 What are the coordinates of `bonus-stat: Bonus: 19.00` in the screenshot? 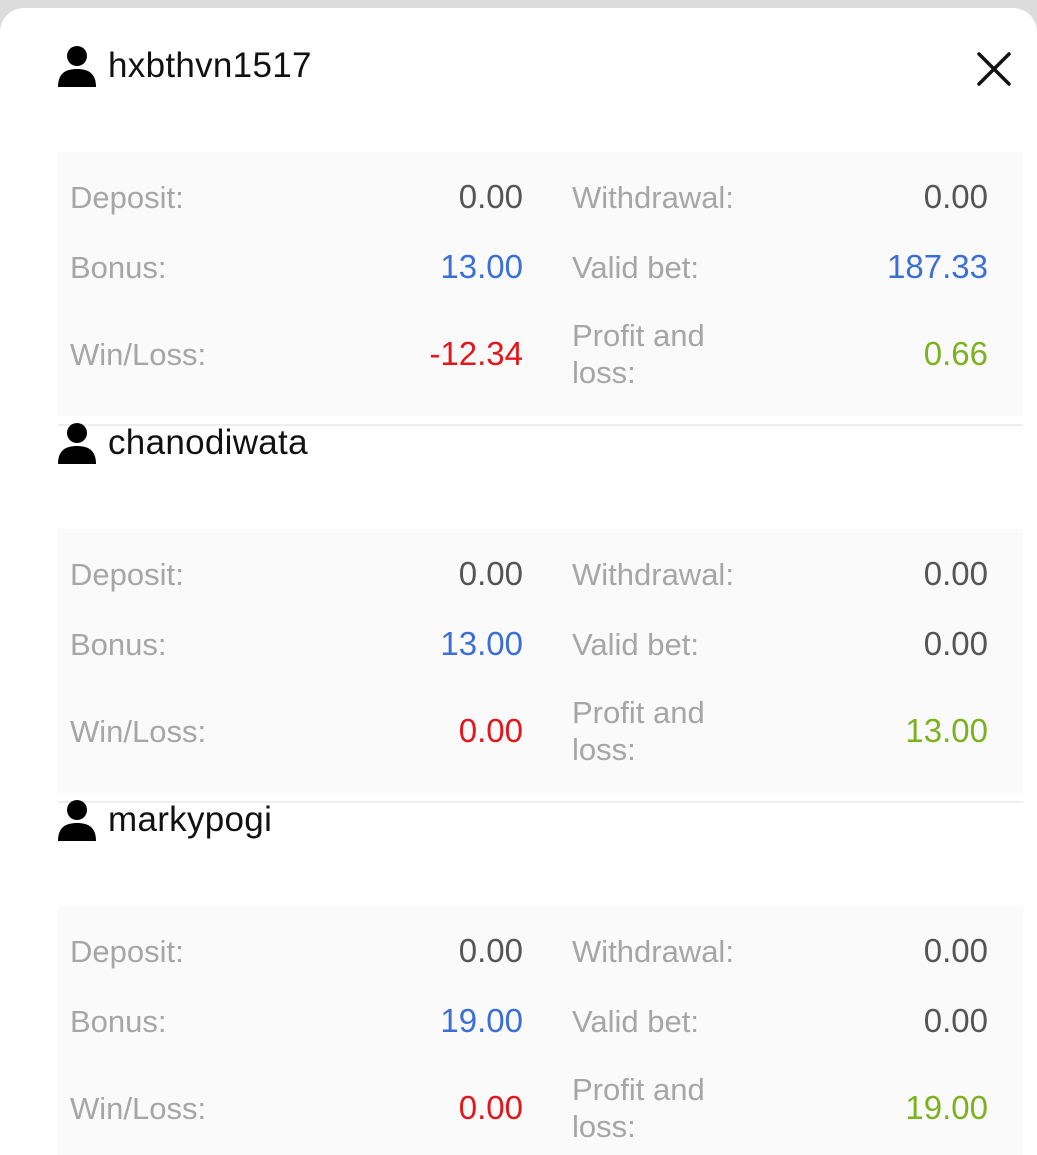 It's located at (309, 1021).